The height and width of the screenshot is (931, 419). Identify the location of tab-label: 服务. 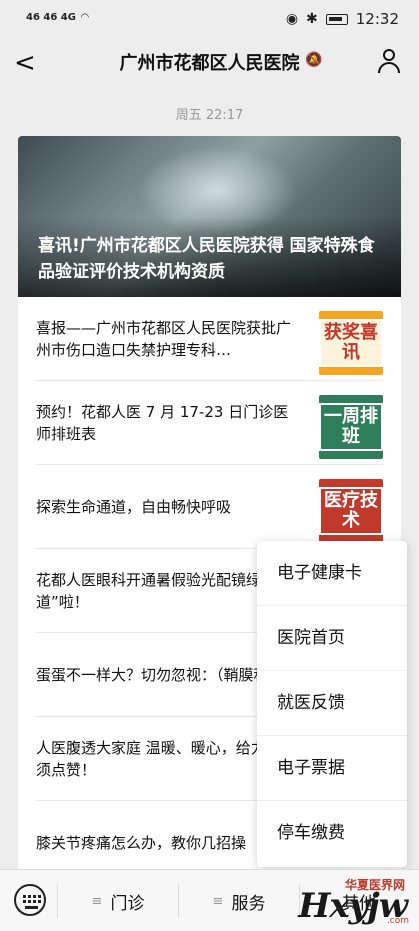
(248, 903).